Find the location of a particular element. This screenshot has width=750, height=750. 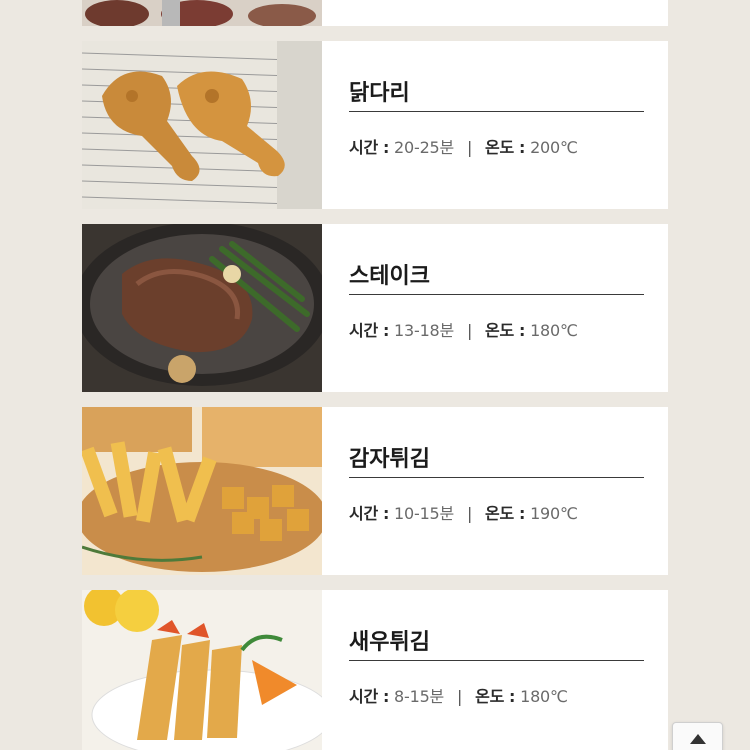

food-meta: 시간 : 10-15분 | 온도 : 190℃ is located at coordinates (496, 501).